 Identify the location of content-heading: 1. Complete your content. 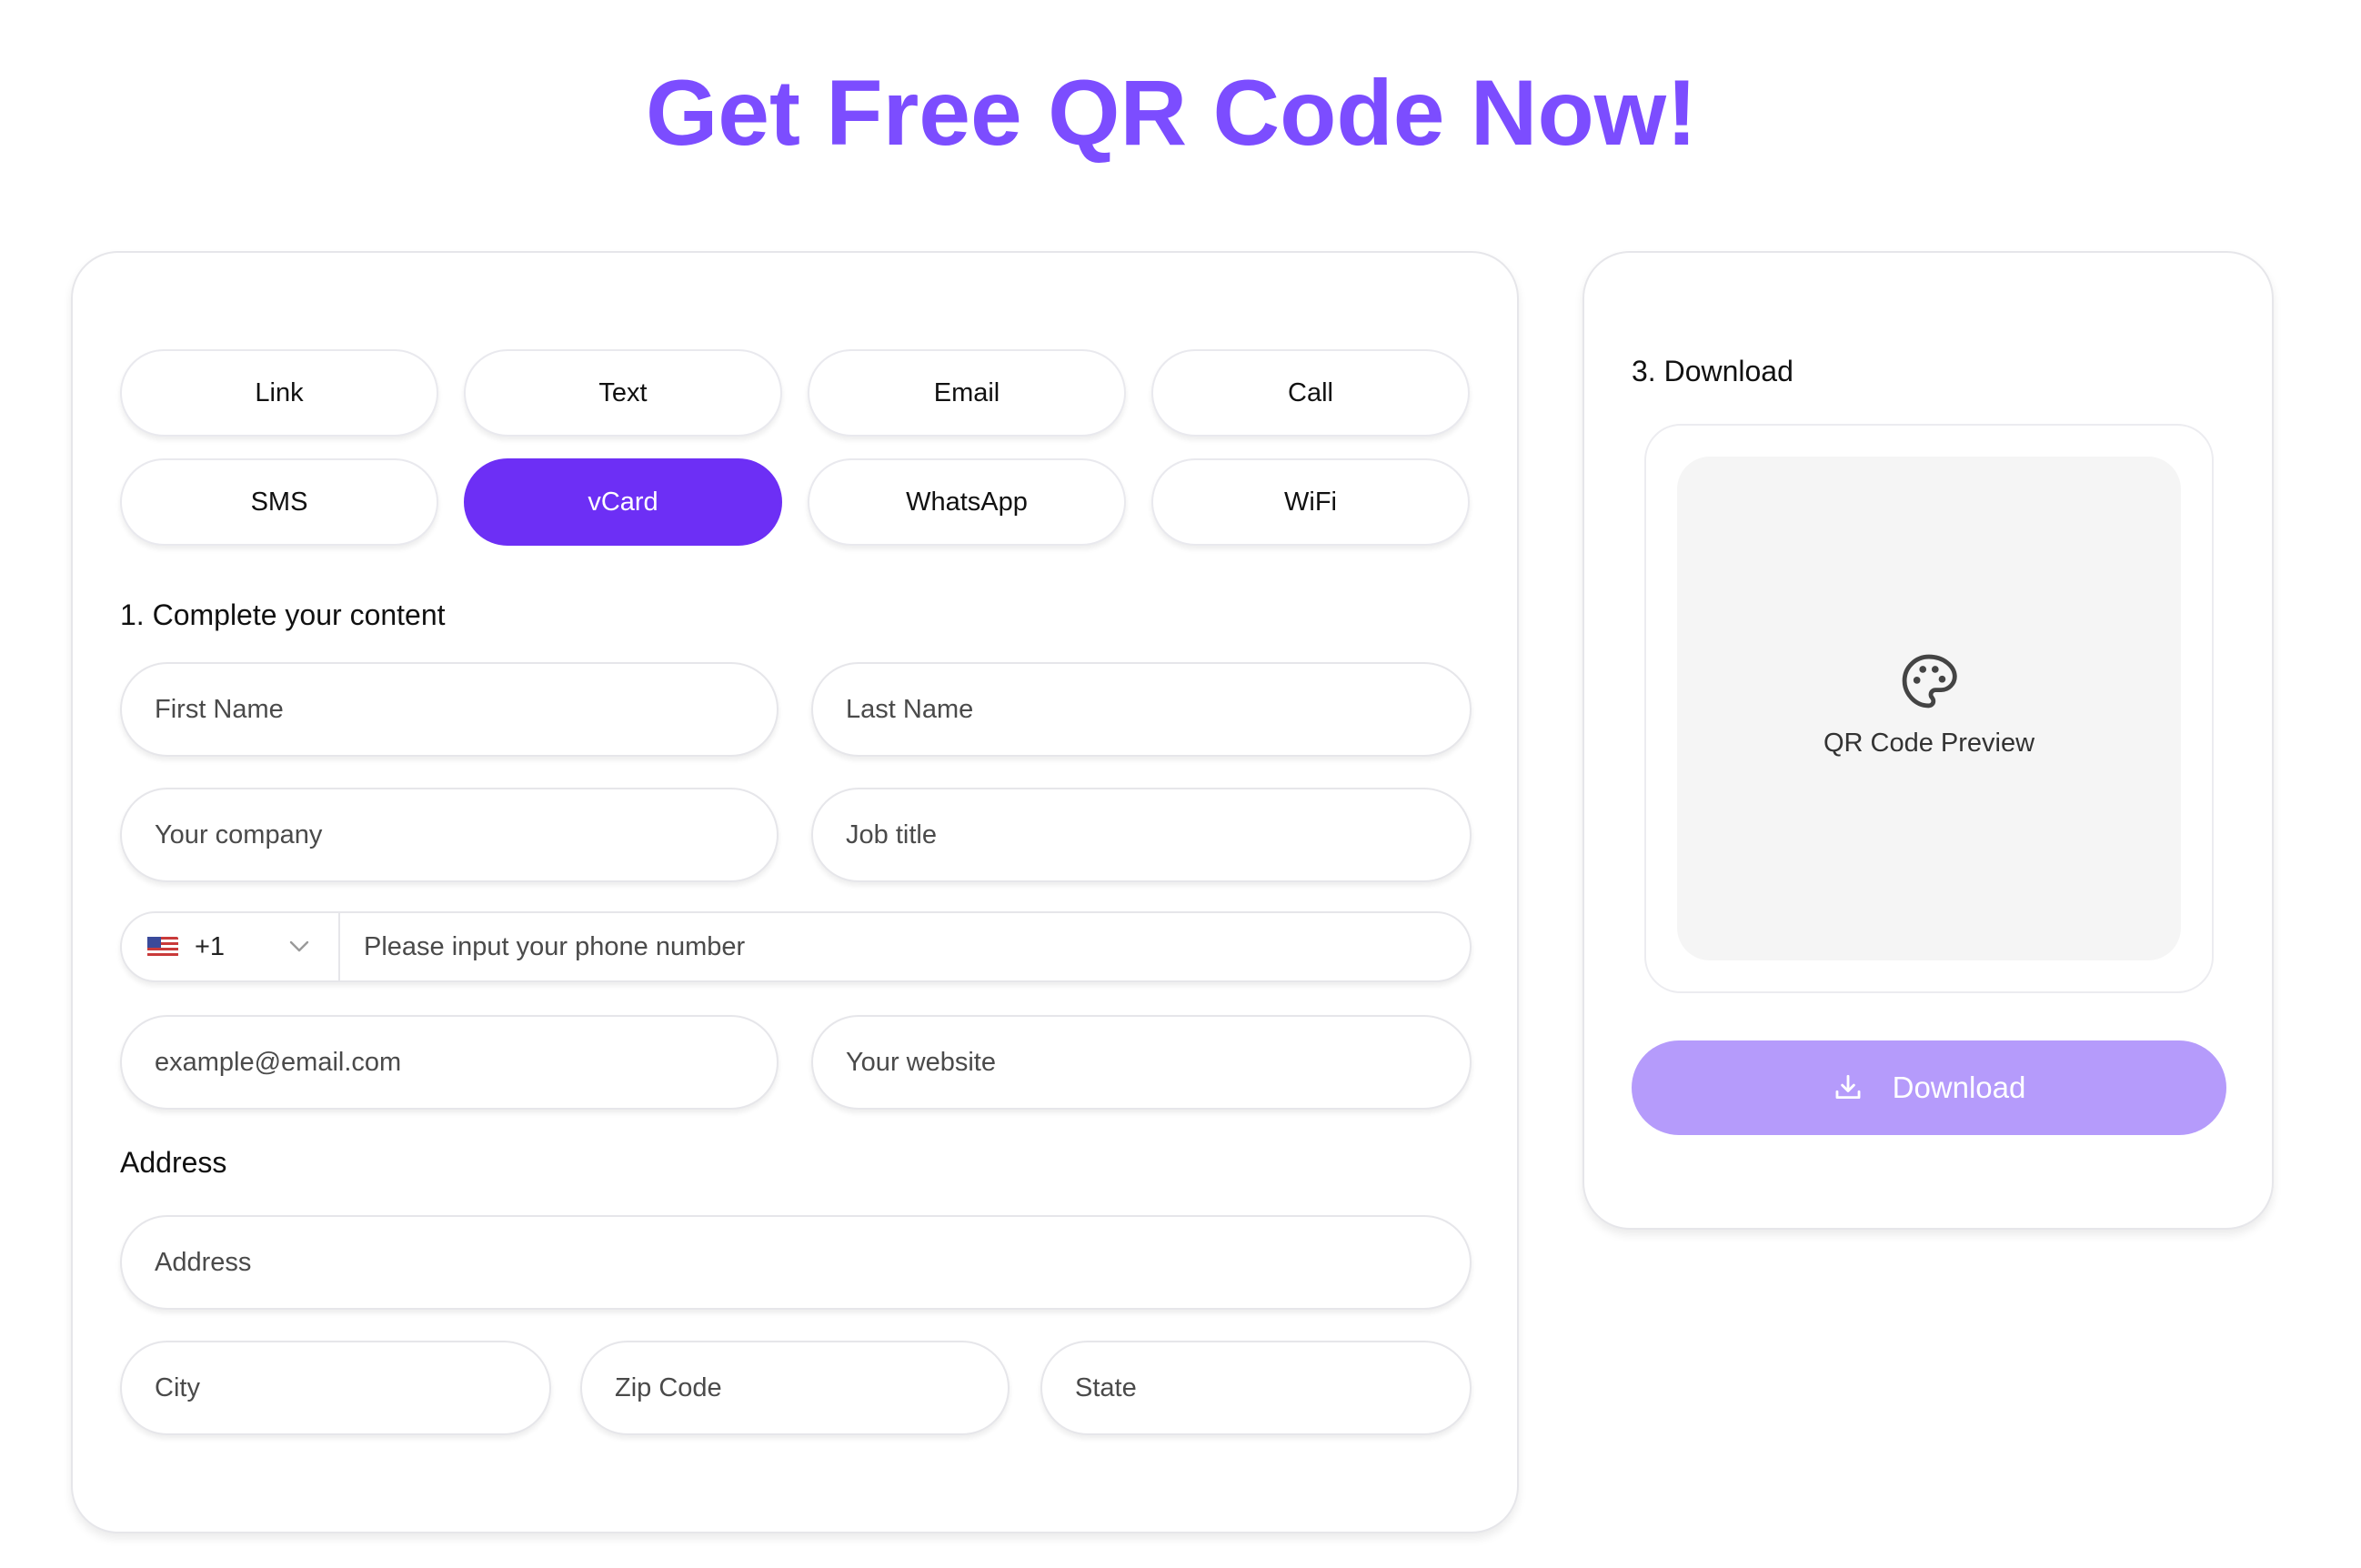
(283, 614).